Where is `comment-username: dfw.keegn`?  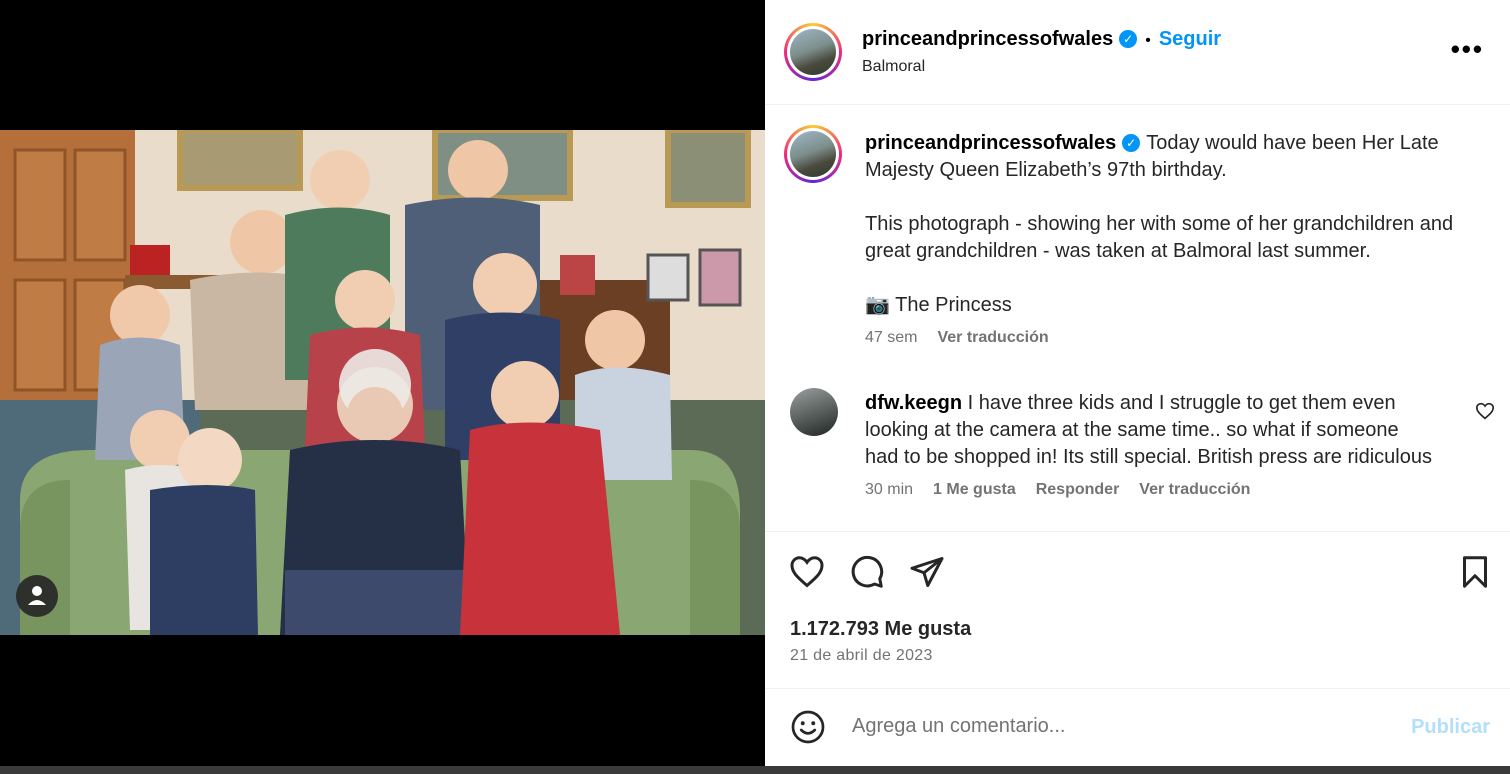
comment-username: dfw.keegn is located at coordinates (913, 403).